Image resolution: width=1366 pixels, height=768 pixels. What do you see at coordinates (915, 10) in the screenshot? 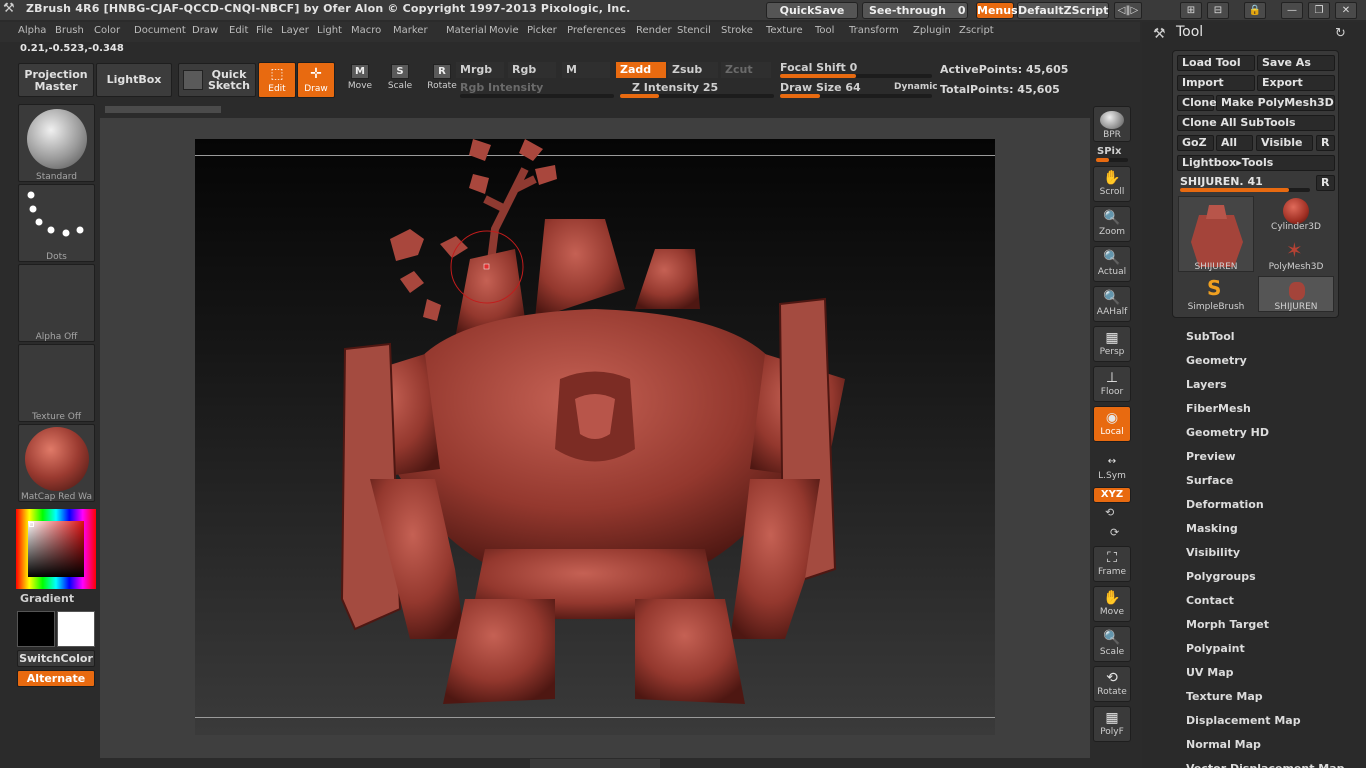
I see `see-through-slider: See-through 0` at bounding box center [915, 10].